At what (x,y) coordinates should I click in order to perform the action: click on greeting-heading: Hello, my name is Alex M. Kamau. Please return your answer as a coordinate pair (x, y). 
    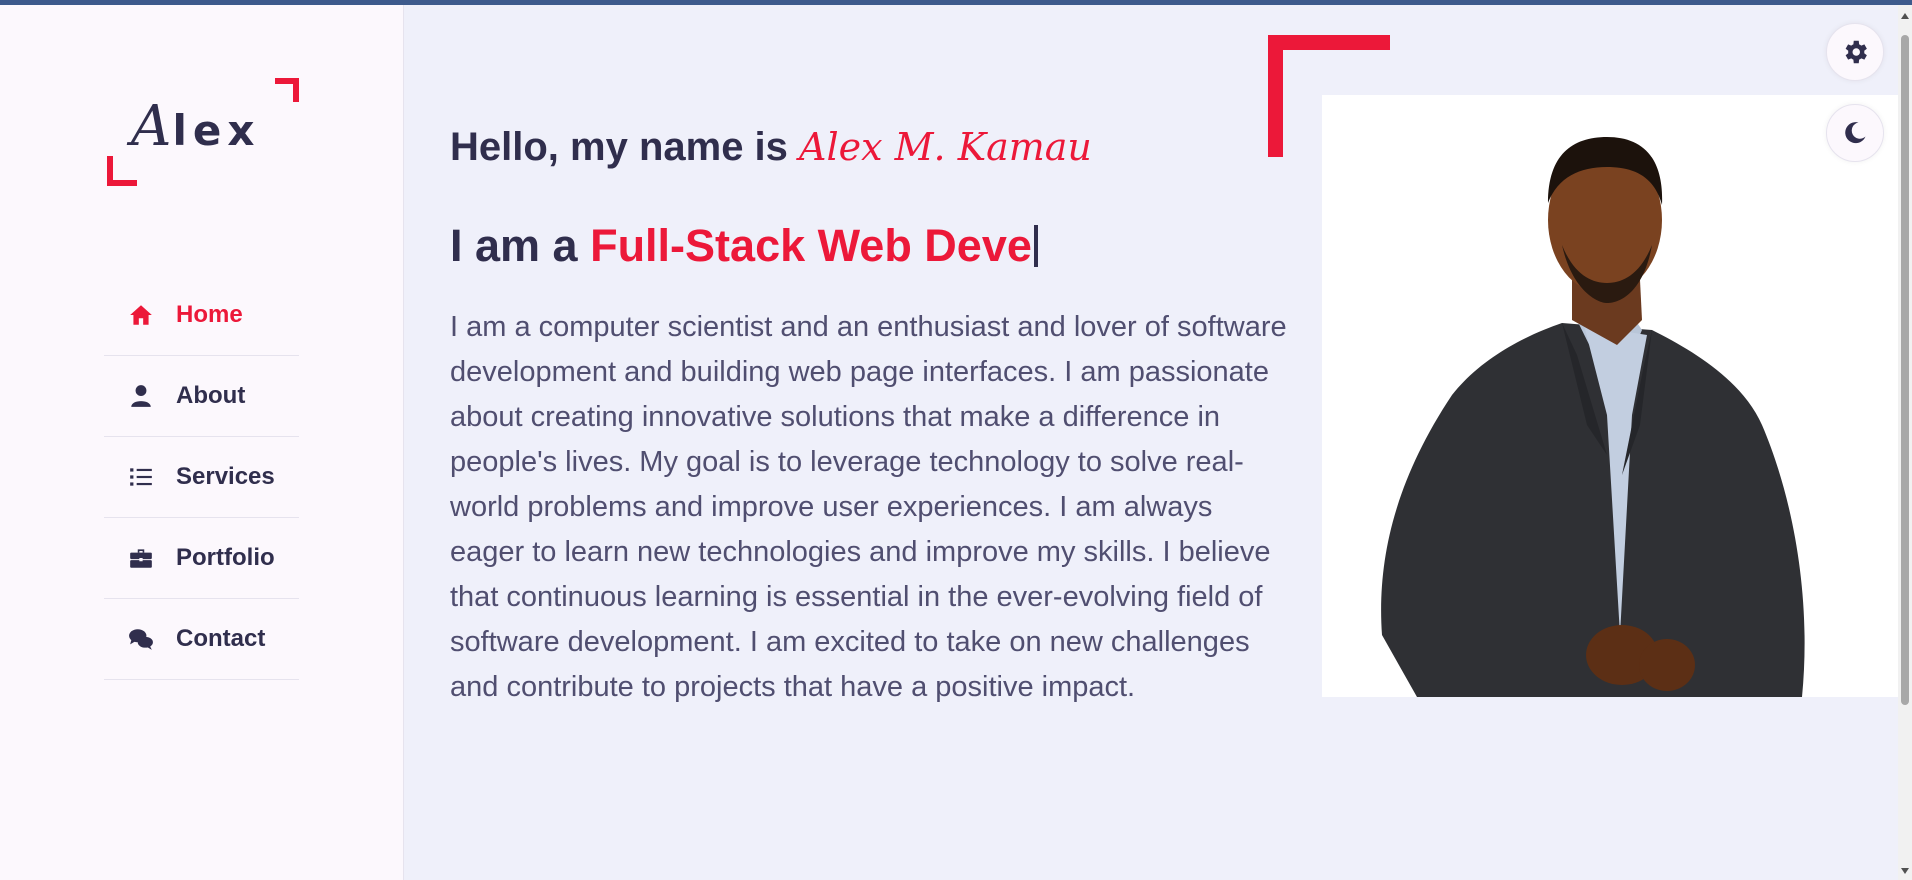
    Looking at the image, I should click on (771, 147).